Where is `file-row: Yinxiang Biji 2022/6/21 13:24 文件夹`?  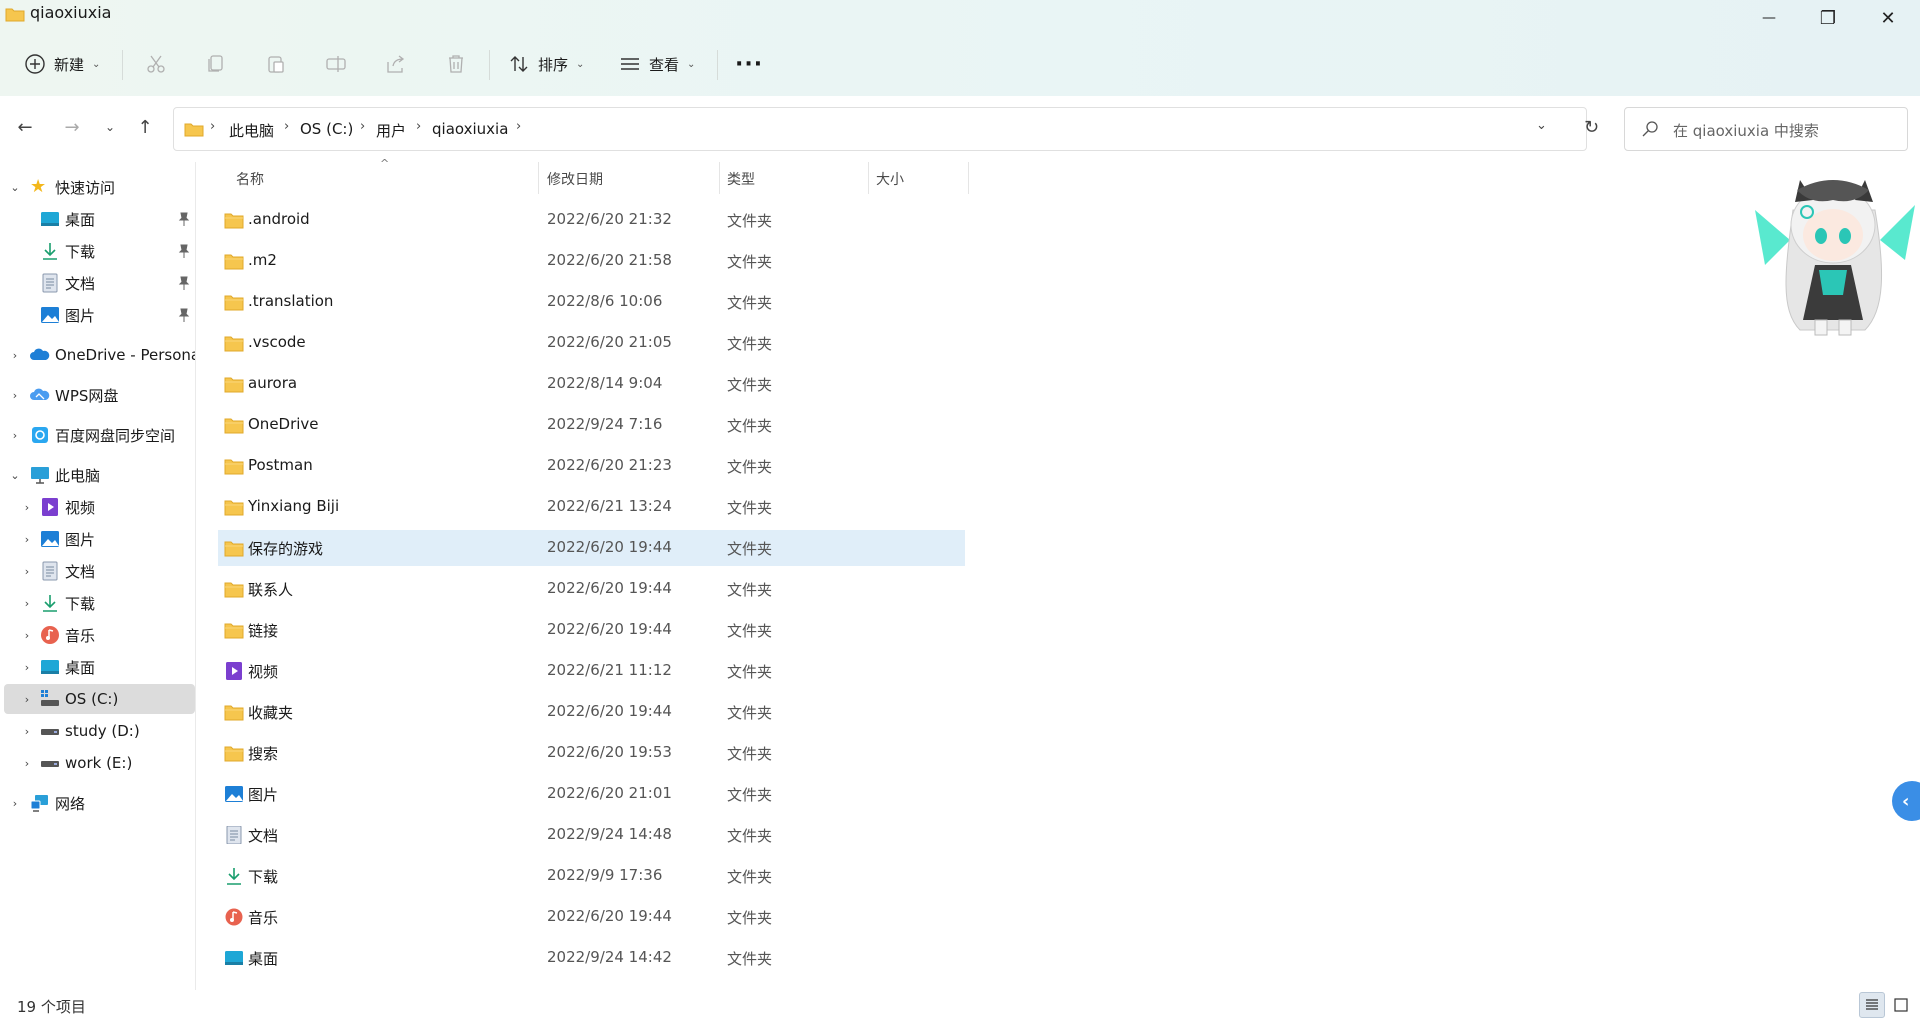 file-row: Yinxiang Biji 2022/6/21 13:24 文件夹 is located at coordinates (591, 507).